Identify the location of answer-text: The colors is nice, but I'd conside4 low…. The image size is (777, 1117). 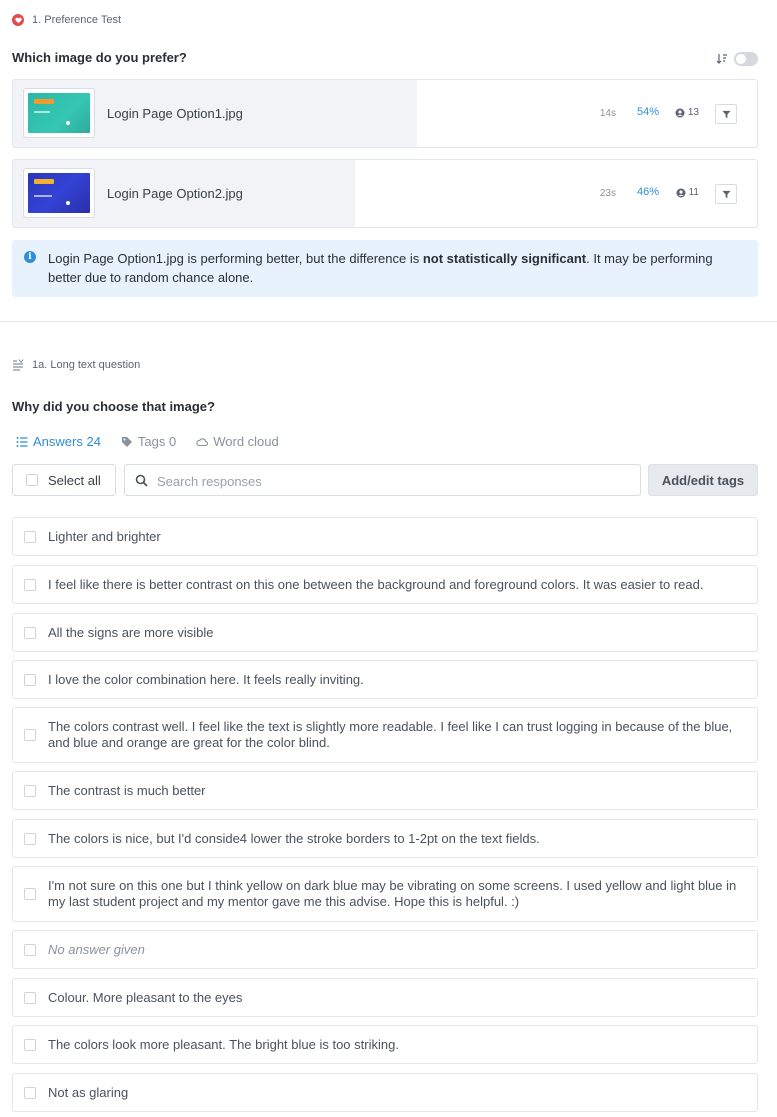
(294, 838).